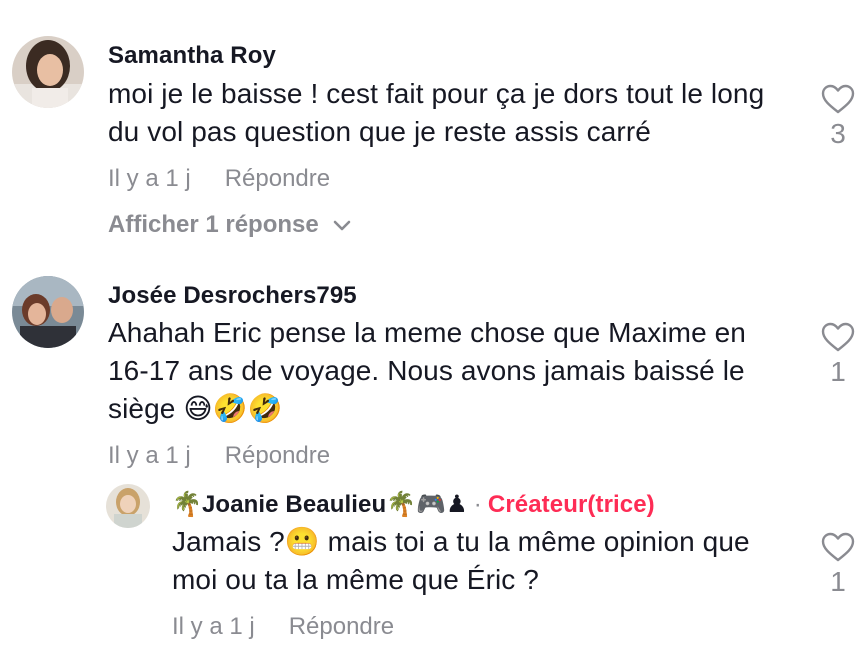 The height and width of the screenshot is (660, 868). Describe the element at coordinates (283, 627) in the screenshot. I see `reply-meta: Il y a 1 j Répondre` at that location.